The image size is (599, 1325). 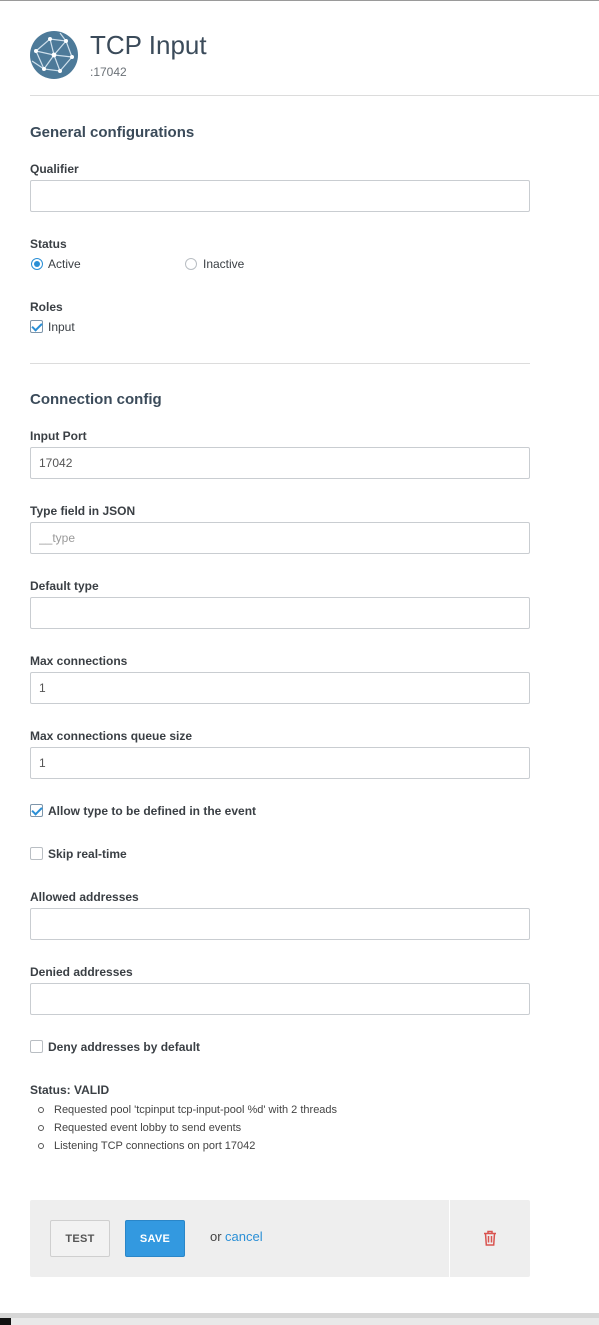 What do you see at coordinates (37, 264) in the screenshot?
I see `status-active-radio` at bounding box center [37, 264].